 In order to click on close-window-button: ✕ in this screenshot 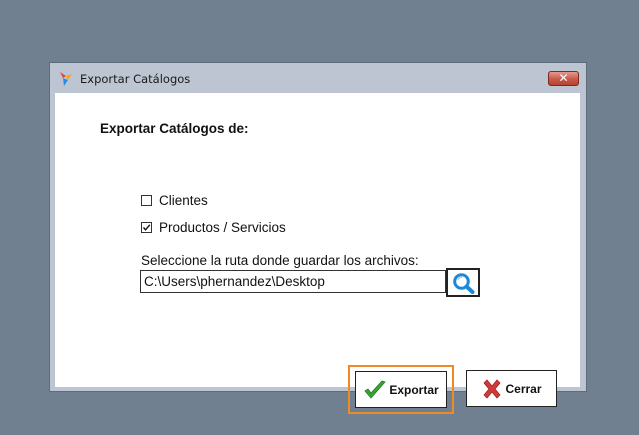, I will do `click(563, 78)`.